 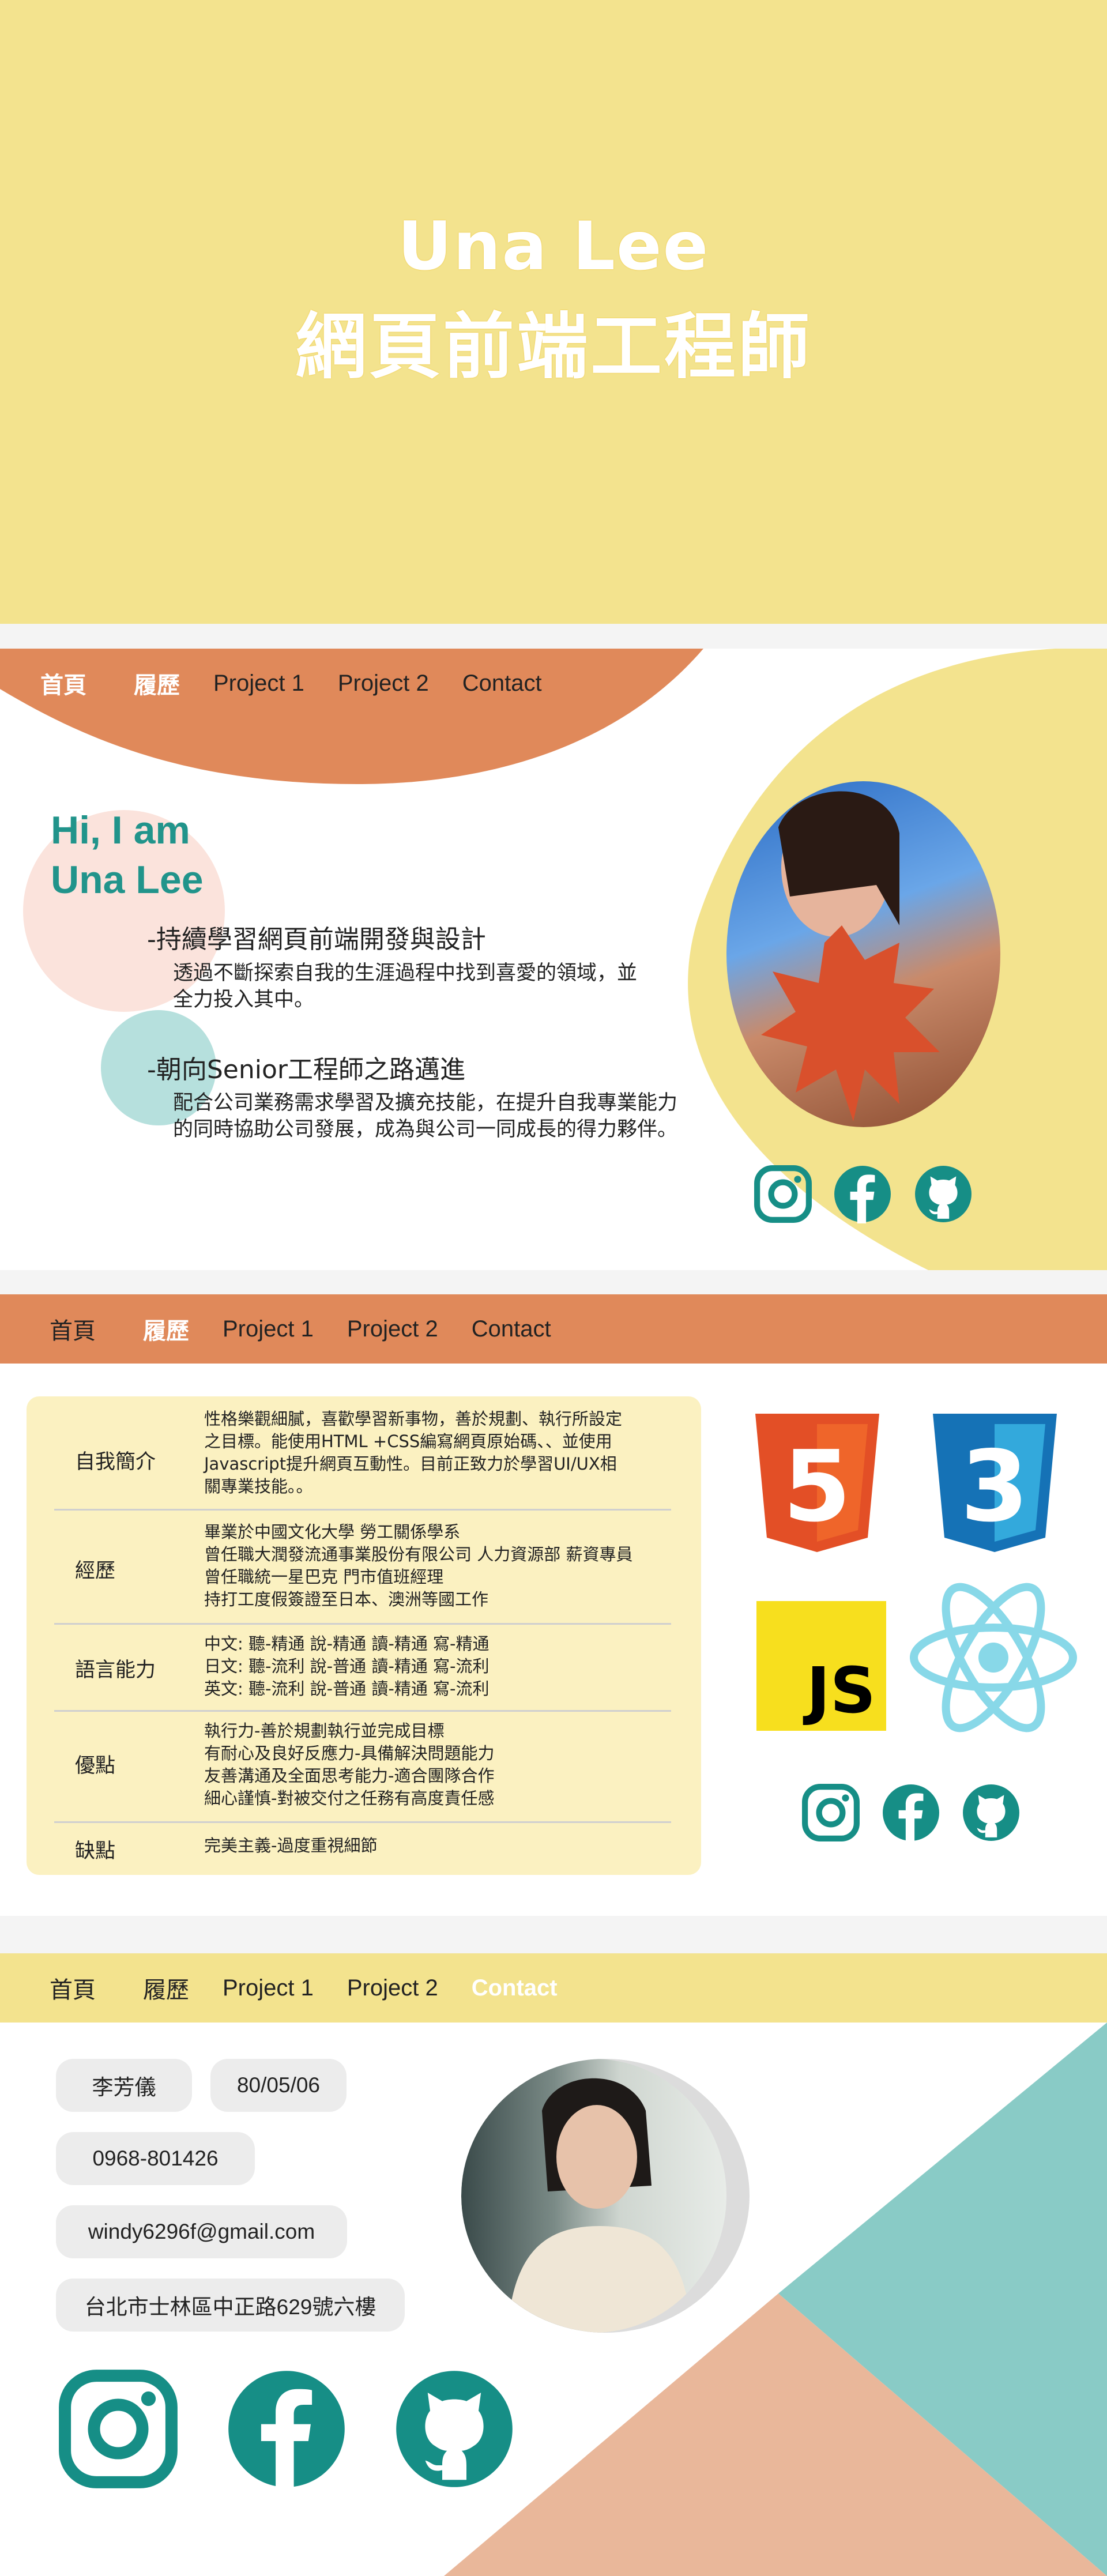 I want to click on goal-title-2: -朝向Senior工程師之路邁進, so click(x=306, y=1069).